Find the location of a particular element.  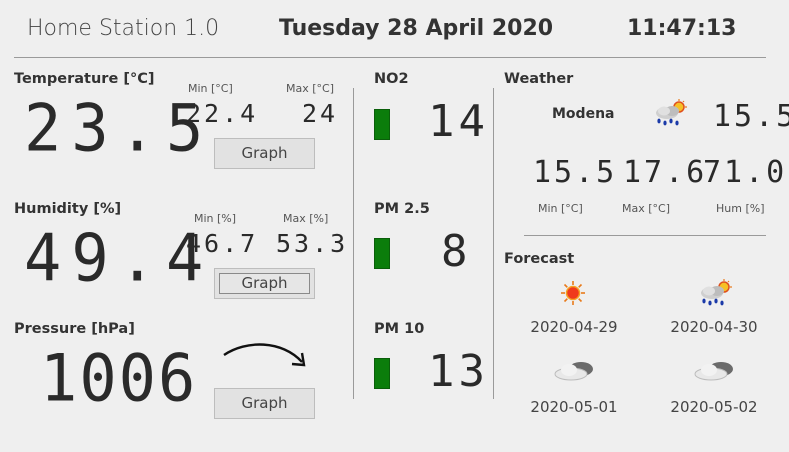

app-title: Home Station 1.0 is located at coordinates (123, 28).